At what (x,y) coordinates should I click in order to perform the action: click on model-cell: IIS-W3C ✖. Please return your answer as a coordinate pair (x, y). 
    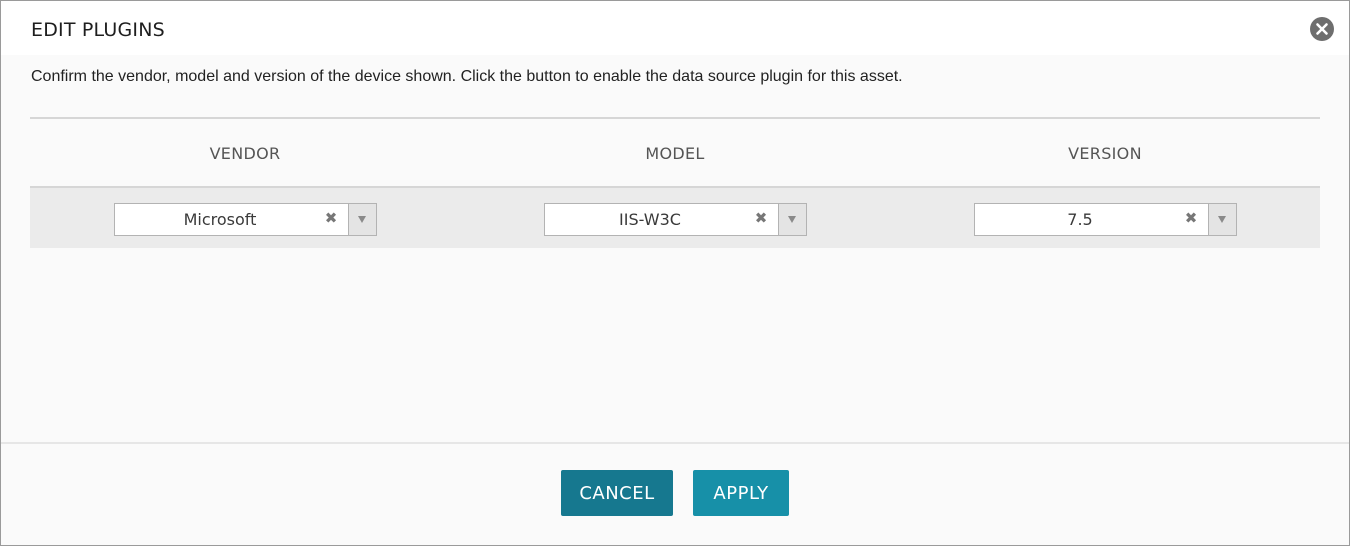
    Looking at the image, I should click on (675, 218).